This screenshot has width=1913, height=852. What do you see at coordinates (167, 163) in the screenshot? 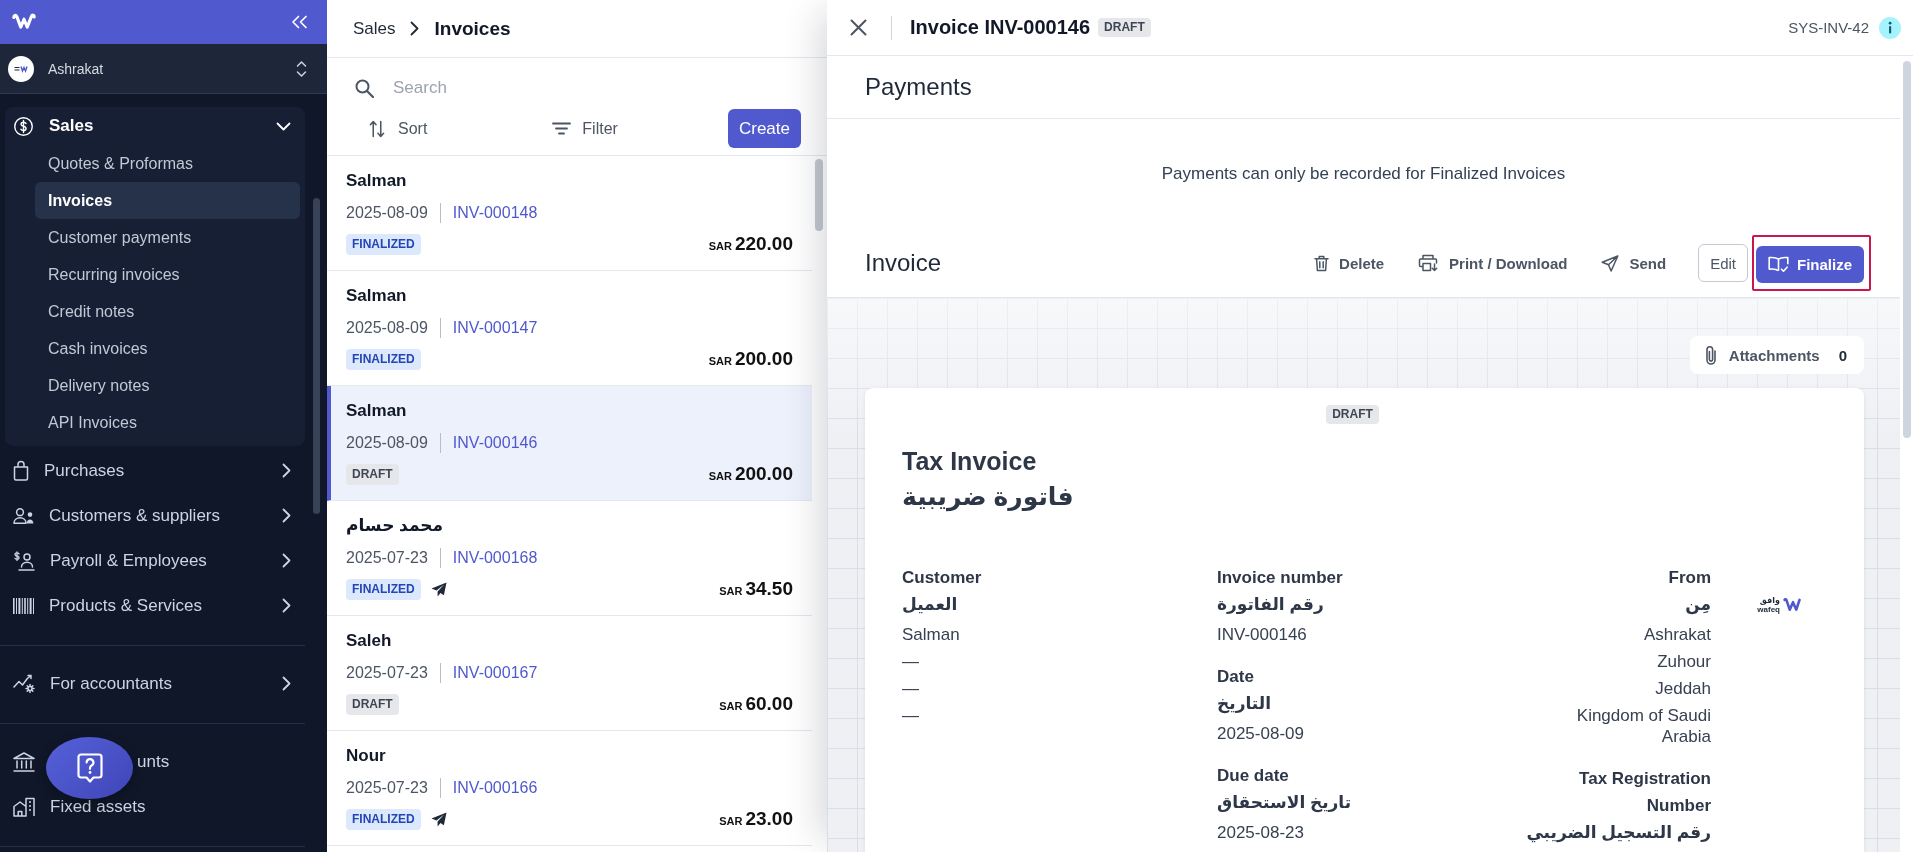
I see `nav-subitem: Quotes & Proformas` at bounding box center [167, 163].